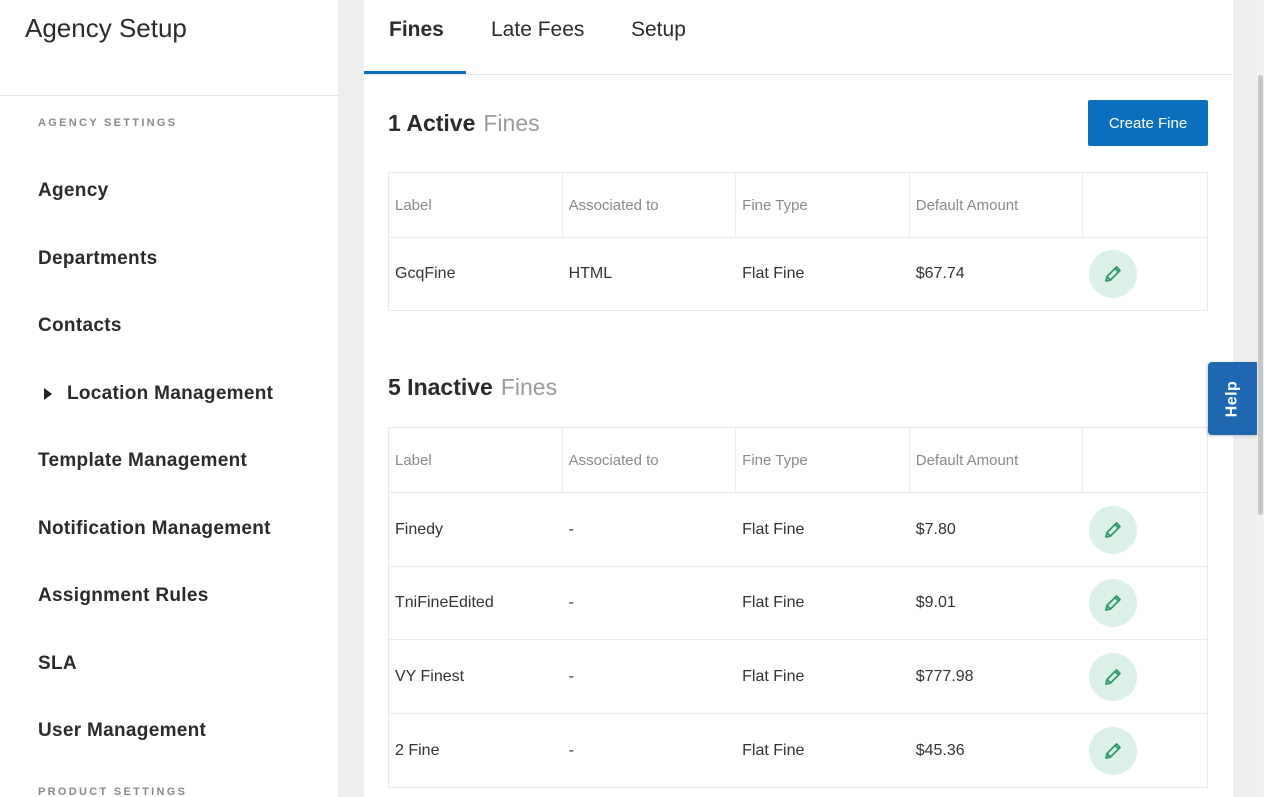  I want to click on sidebar-item-contacts: Contacts, so click(80, 326).